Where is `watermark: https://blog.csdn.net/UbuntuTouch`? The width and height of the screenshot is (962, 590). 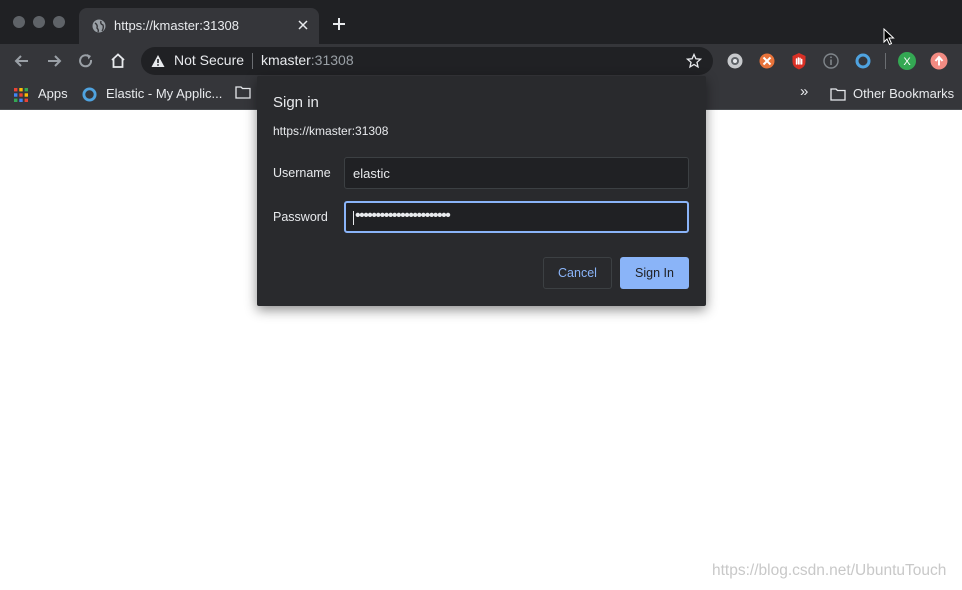 watermark: https://blog.csdn.net/UbuntuTouch is located at coordinates (829, 570).